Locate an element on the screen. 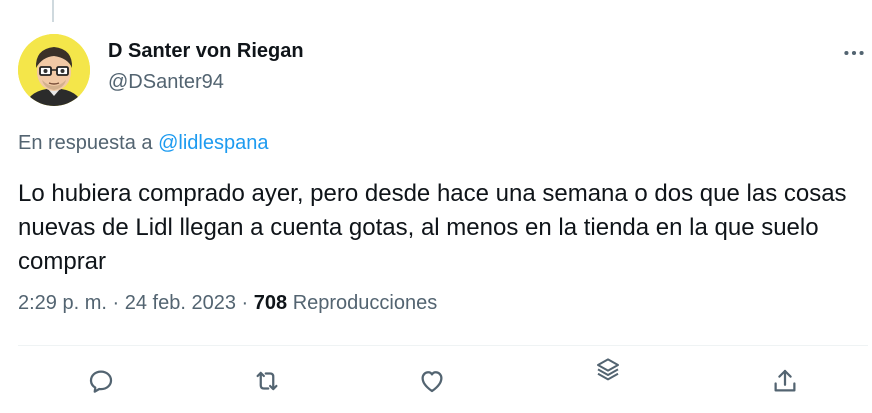  heart-icon is located at coordinates (432, 382).